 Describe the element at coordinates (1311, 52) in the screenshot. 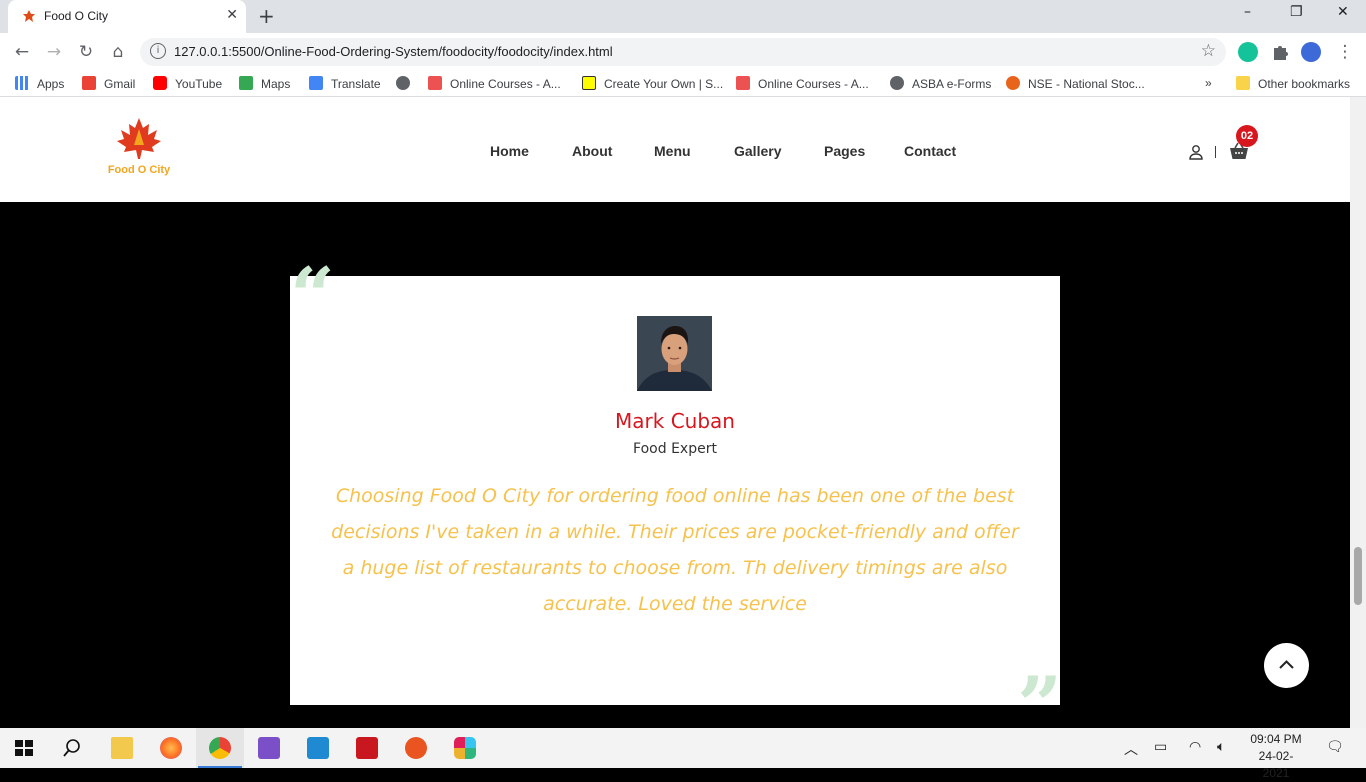

I see `profile-avatar` at that location.